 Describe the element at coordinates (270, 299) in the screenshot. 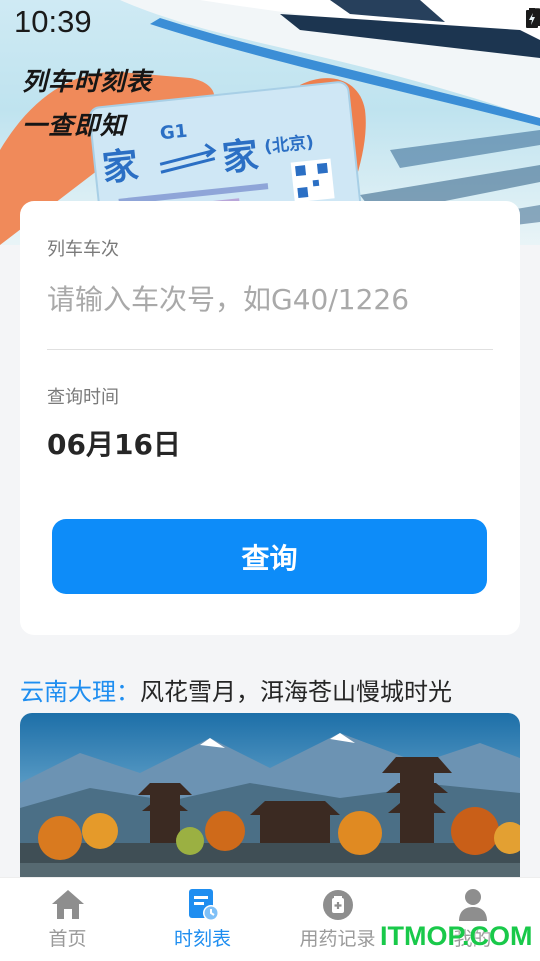

I see `train-number-input` at that location.